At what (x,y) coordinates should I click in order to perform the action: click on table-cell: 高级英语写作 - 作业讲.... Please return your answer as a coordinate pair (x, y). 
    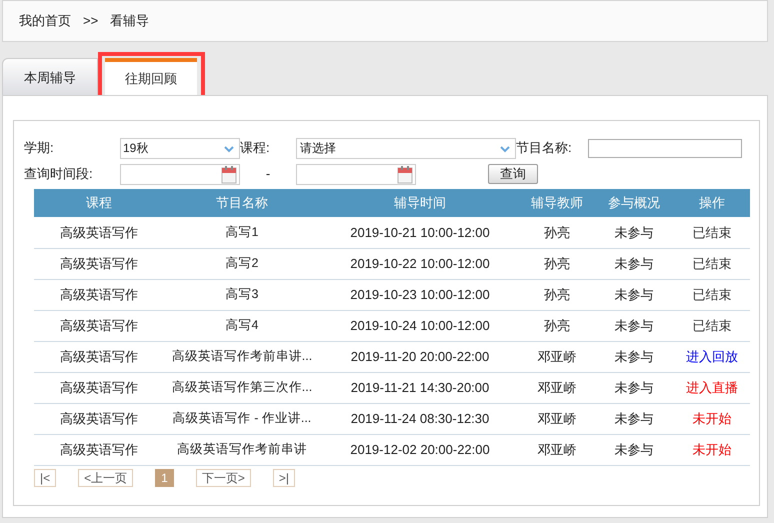
    Looking at the image, I should click on (242, 418).